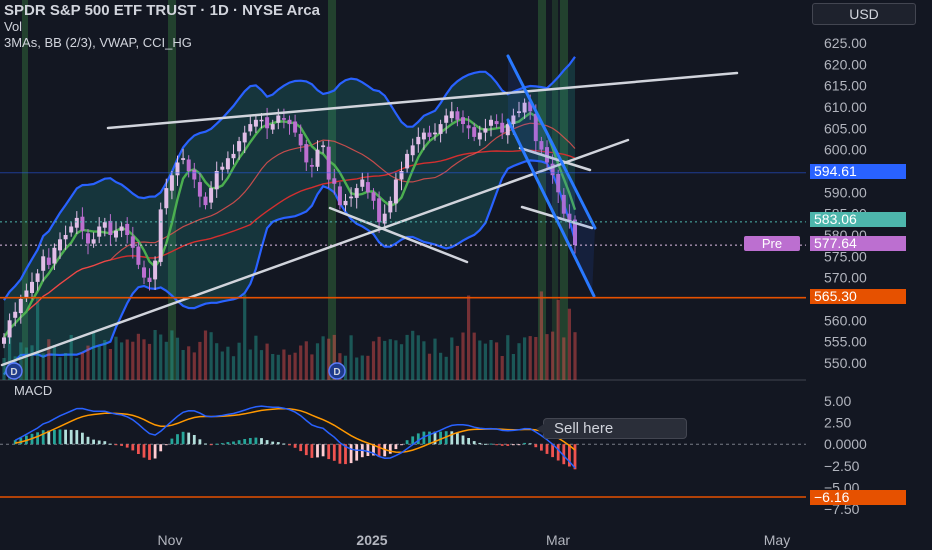 This screenshot has height=550, width=932. What do you see at coordinates (98, 42) in the screenshot?
I see `indicators-label: 3MAs, BB (2/3), VWAP, CCI_HG` at bounding box center [98, 42].